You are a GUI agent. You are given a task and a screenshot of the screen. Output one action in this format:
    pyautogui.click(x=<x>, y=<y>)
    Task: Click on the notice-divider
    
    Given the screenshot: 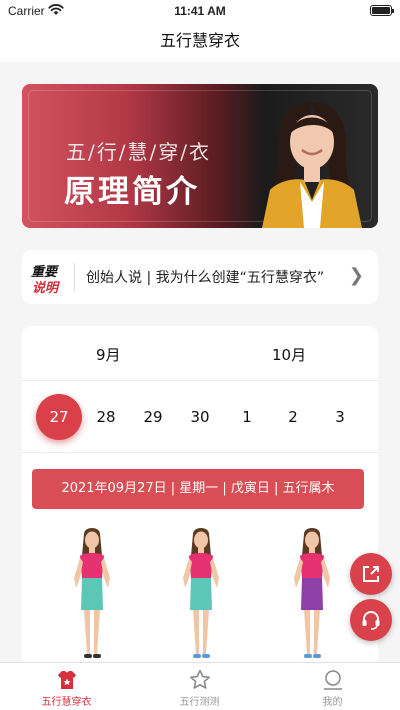 What is the action you would take?
    pyautogui.click(x=74, y=277)
    